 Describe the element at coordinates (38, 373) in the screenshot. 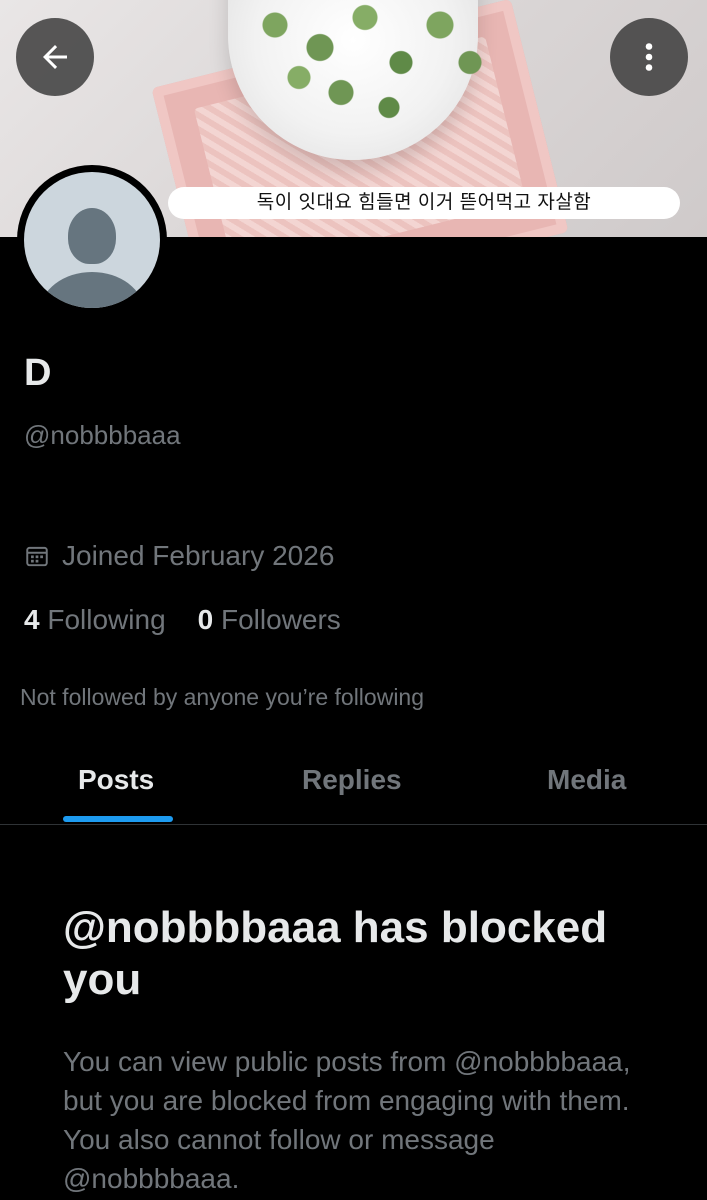

I see `display-name: D` at that location.